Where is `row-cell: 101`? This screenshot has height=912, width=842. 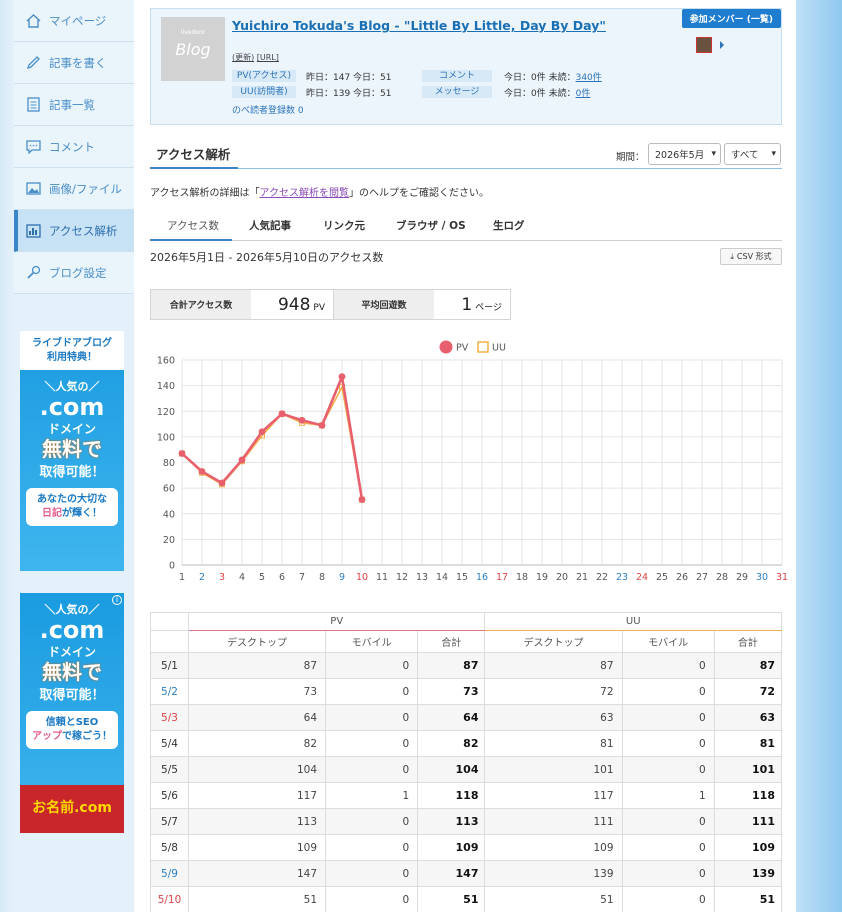
row-cell: 101 is located at coordinates (748, 769).